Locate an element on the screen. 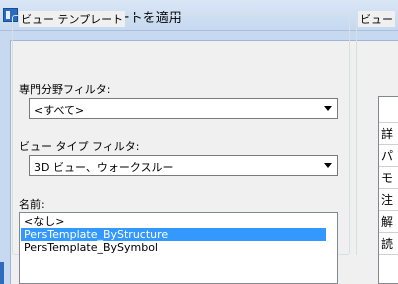  view-type-filter-dropdown: 3D ビュー、ウォークスルー is located at coordinates (183, 165).